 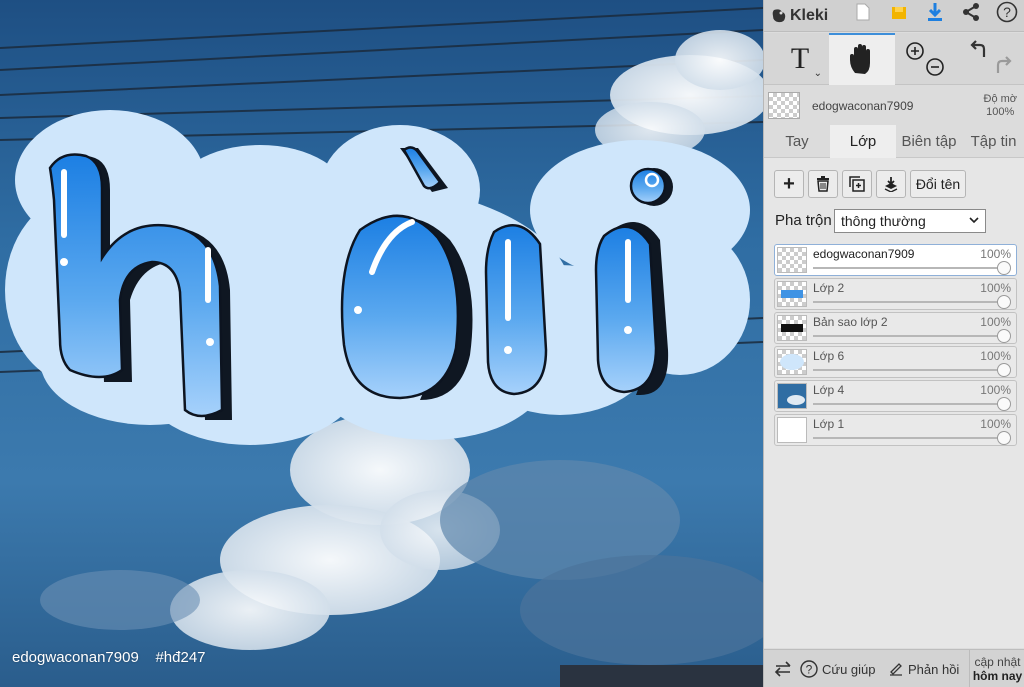 What do you see at coordinates (895, 362) in the screenshot?
I see `layer-item: Lớp 6 100%` at bounding box center [895, 362].